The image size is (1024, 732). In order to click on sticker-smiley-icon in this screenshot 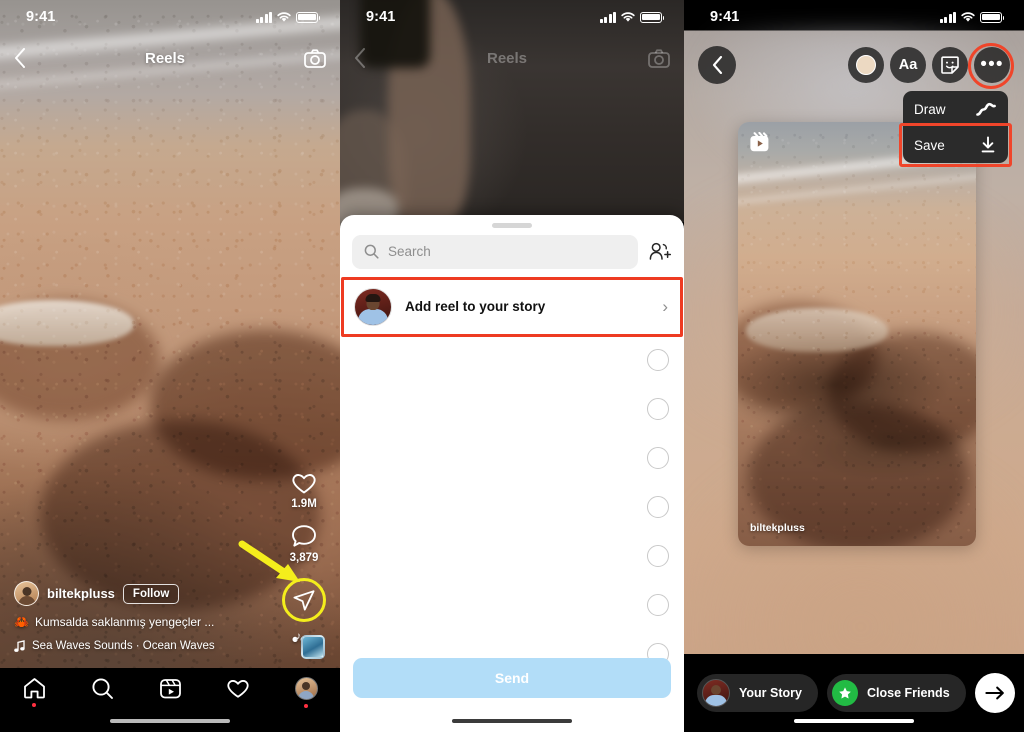, I will do `click(950, 65)`.